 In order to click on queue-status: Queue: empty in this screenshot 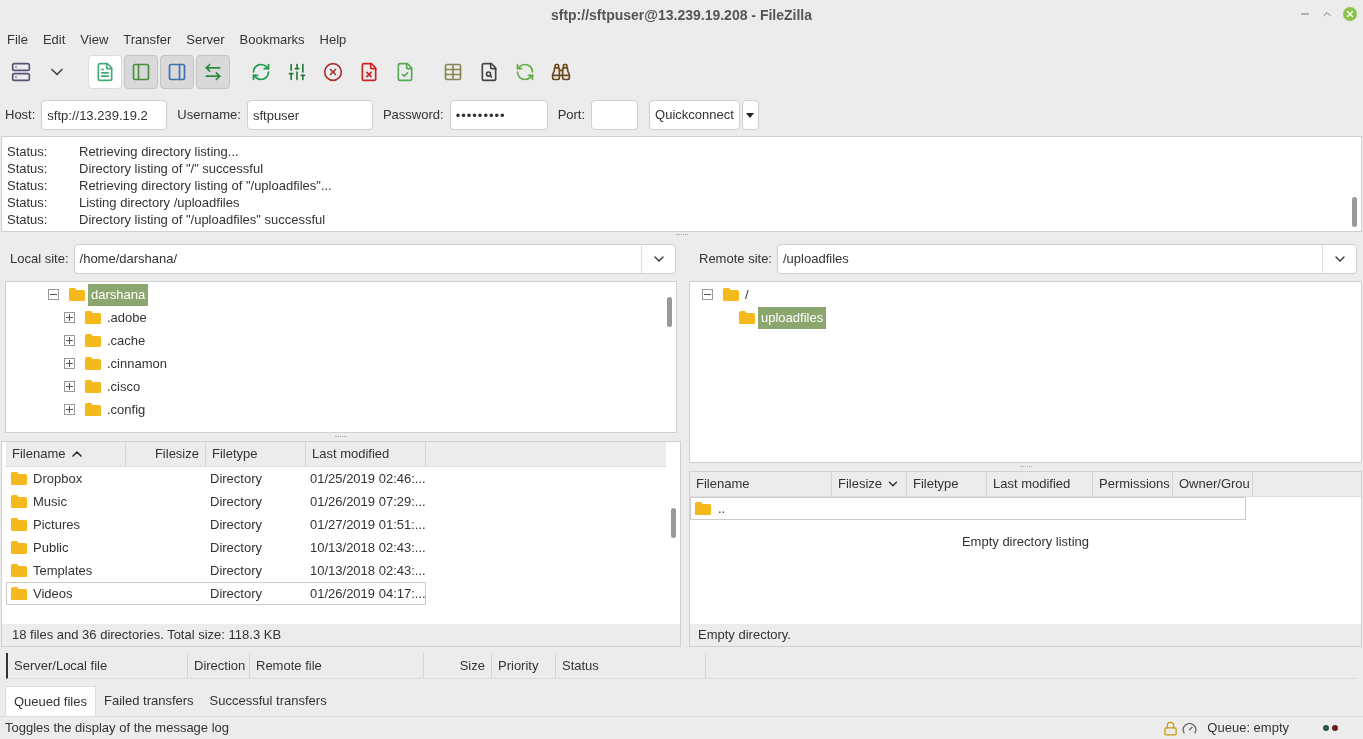, I will do `click(1248, 728)`.